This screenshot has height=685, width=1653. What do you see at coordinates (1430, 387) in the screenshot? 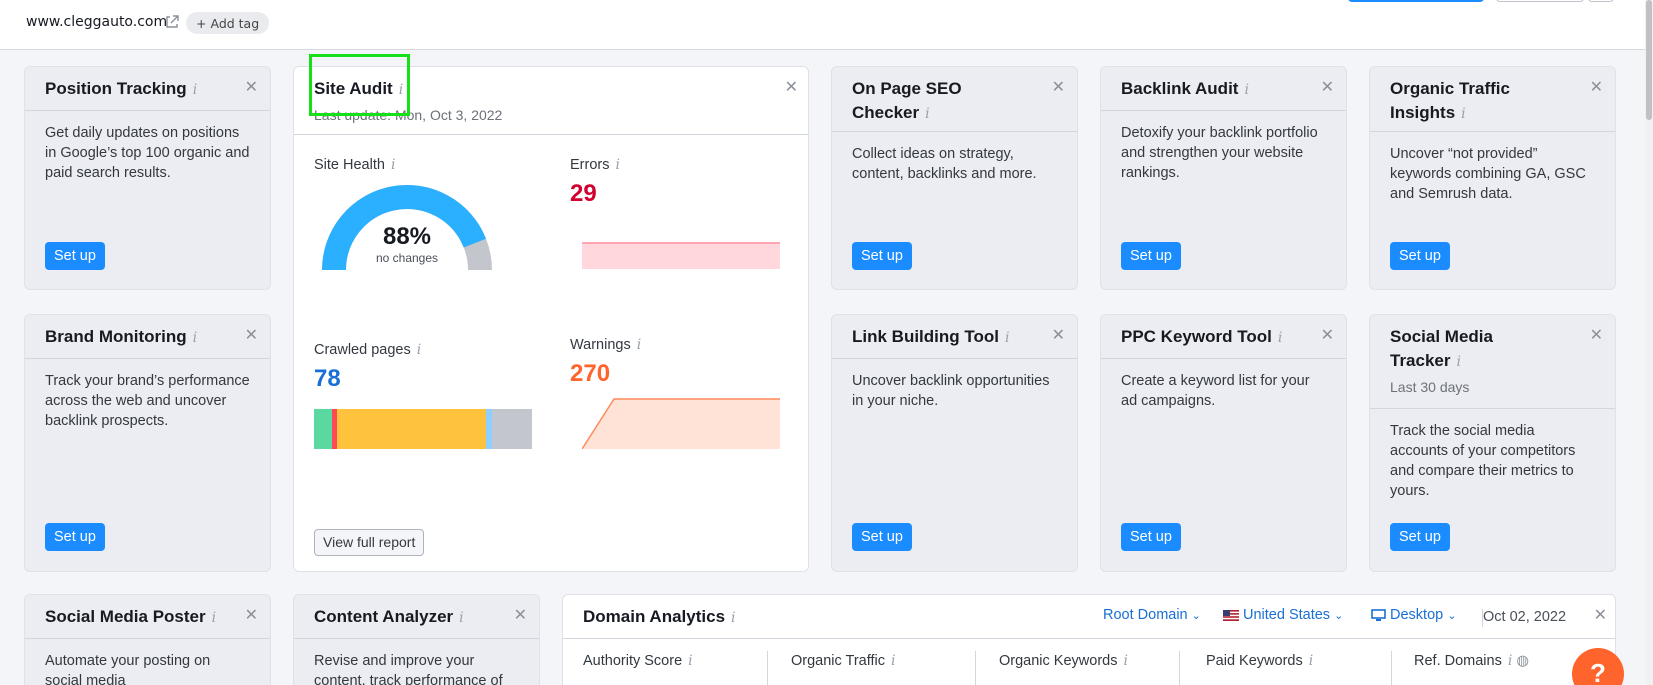
I see `card-subtitle: Last 30 days` at bounding box center [1430, 387].